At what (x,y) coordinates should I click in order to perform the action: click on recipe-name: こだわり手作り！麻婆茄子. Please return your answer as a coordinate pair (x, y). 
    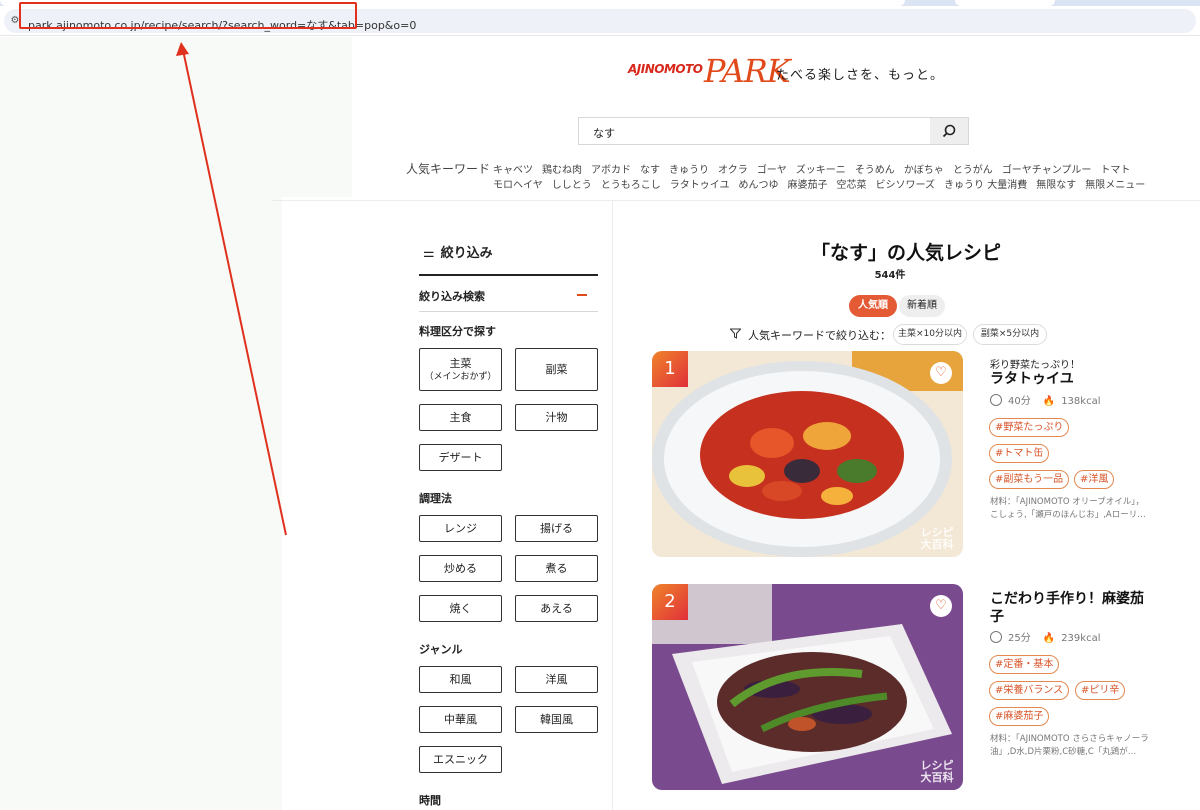
    Looking at the image, I should click on (1070, 608).